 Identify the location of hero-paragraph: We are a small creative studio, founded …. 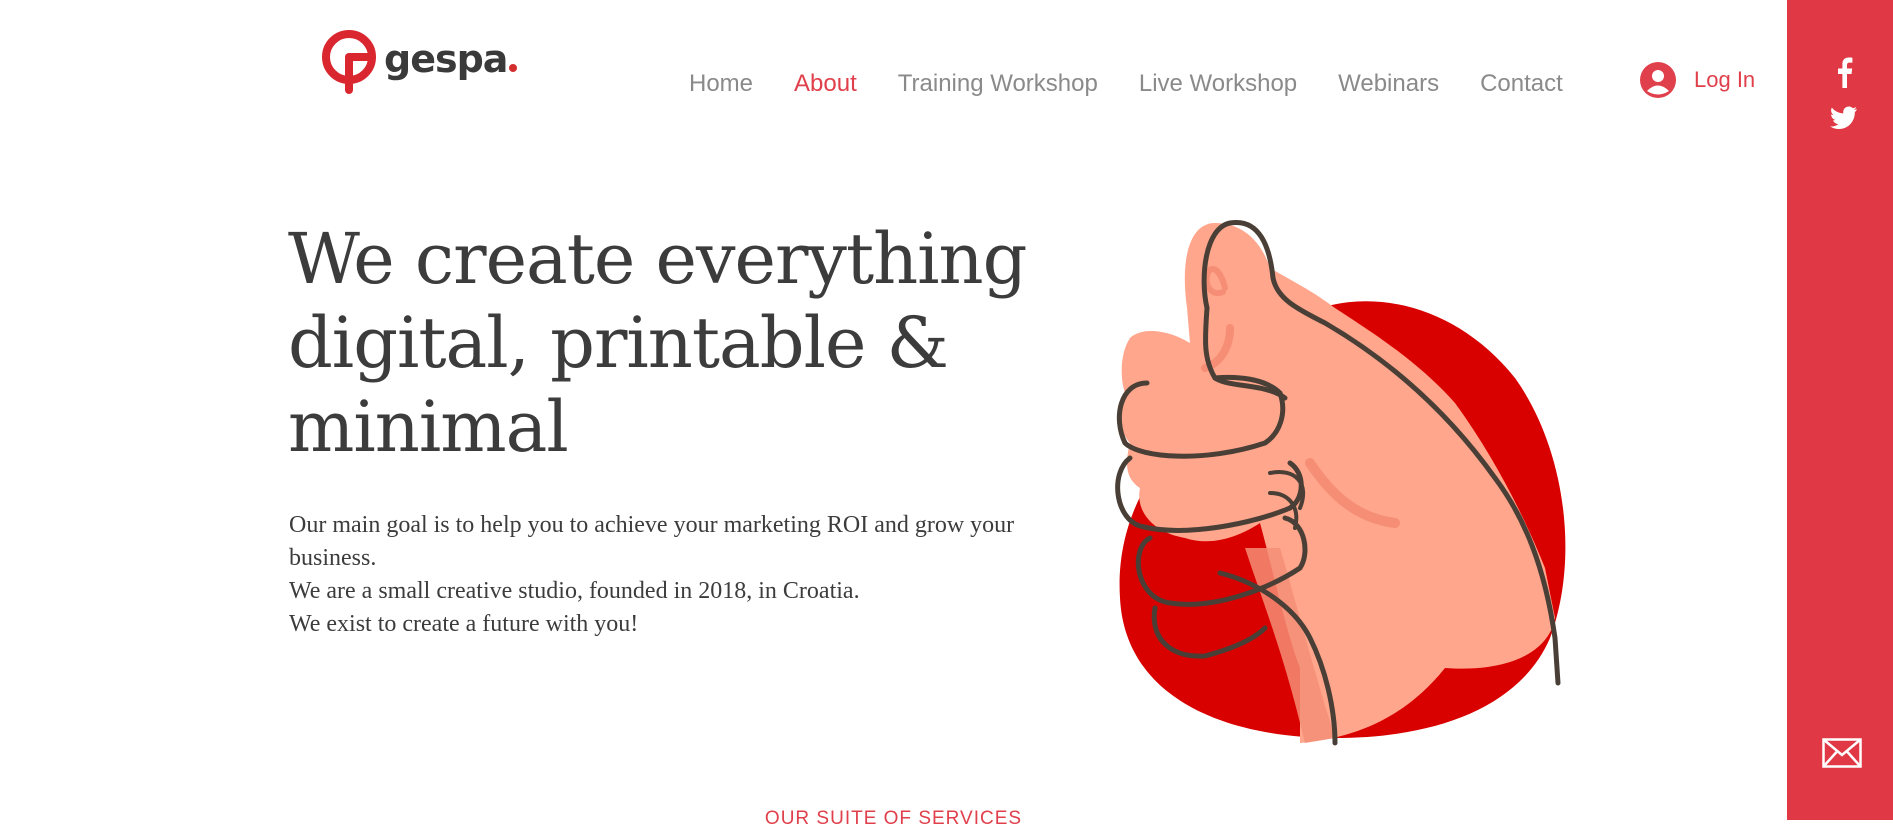
(574, 591).